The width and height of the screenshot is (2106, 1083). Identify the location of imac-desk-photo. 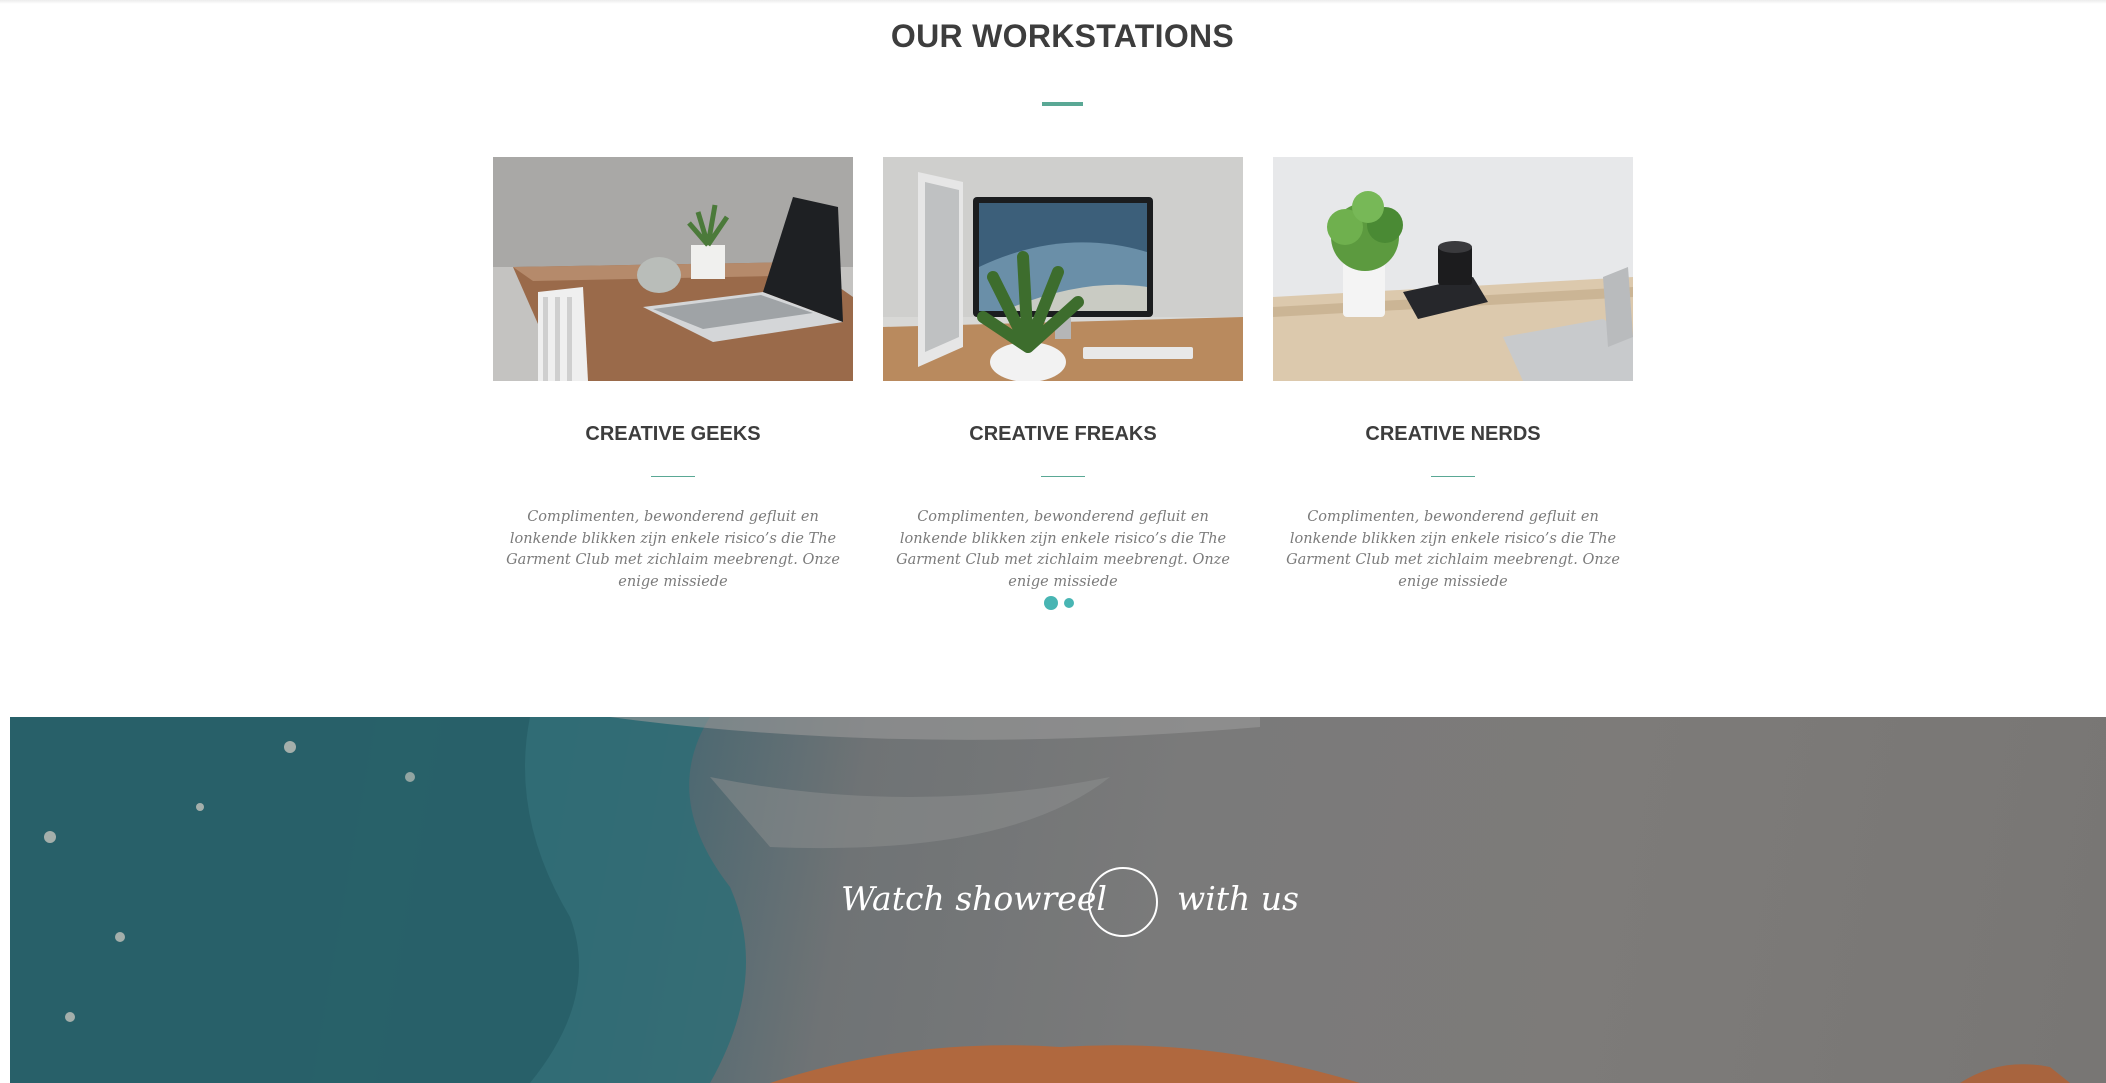
(1063, 269).